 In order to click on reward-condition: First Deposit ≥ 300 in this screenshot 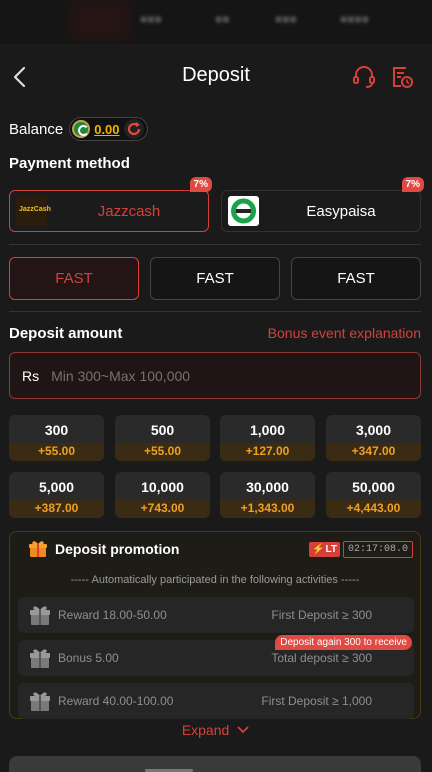, I will do `click(321, 615)`.